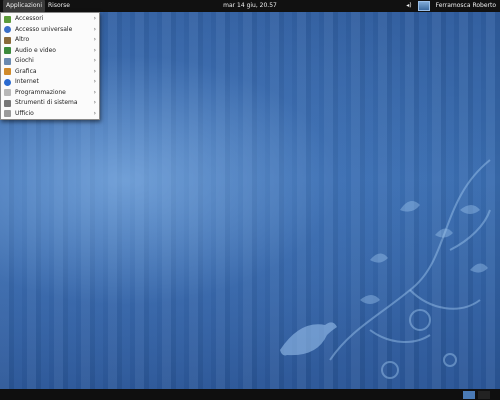 This screenshot has height=400, width=500. Describe the element at coordinates (7, 61) in the screenshot. I see `games-icon` at that location.